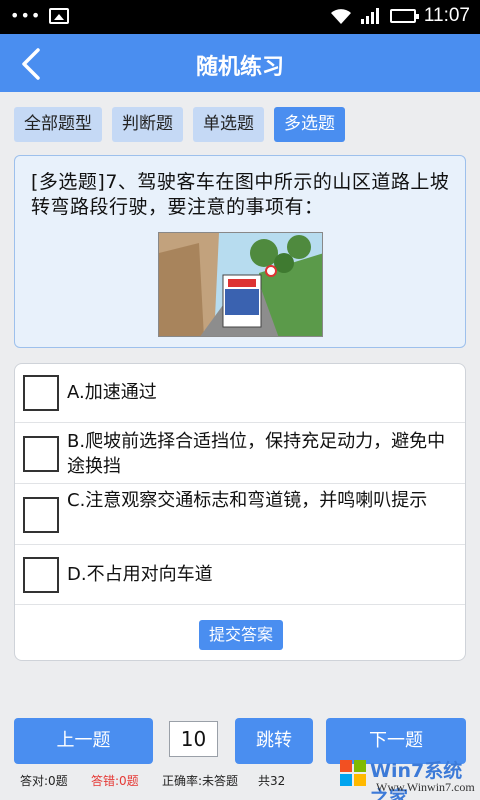  I want to click on question-text: [多选题]7、驾驶客车在图中所示的山区道路上坡转弯路段行驶，要注意的事项有：, so click(240, 194).